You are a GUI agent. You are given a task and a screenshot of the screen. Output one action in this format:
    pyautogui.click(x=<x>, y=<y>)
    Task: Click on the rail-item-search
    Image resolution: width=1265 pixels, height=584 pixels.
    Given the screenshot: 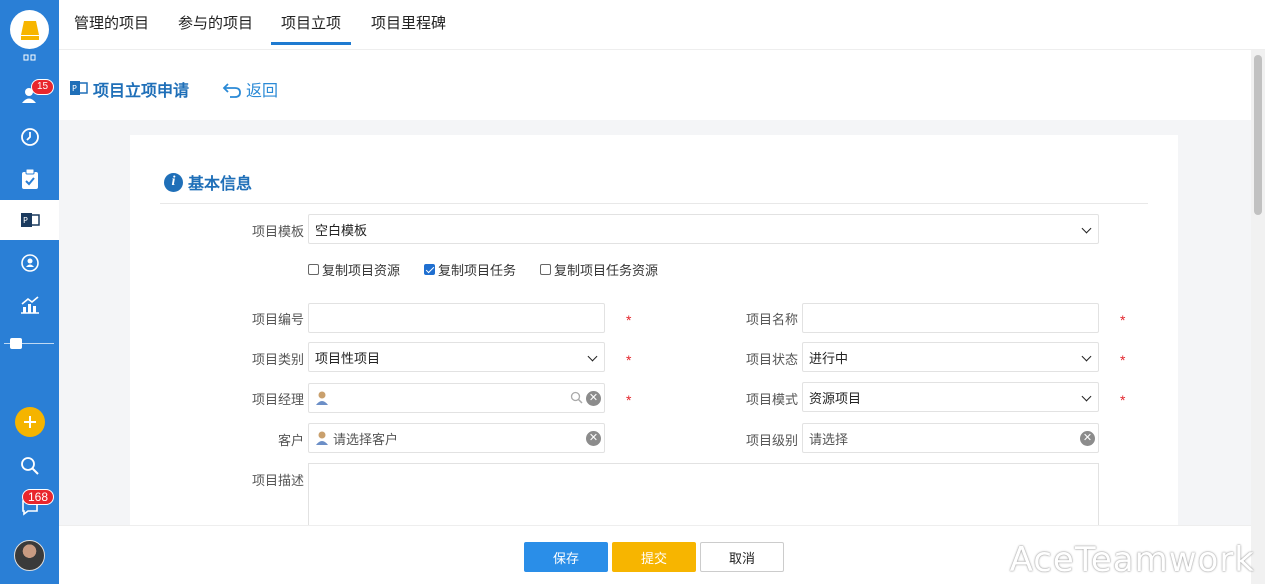 What is the action you would take?
    pyautogui.click(x=29, y=466)
    